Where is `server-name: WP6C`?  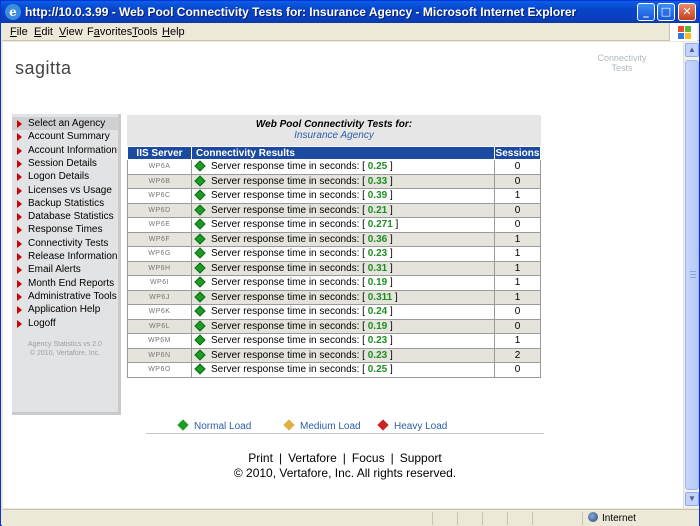 server-name: WP6C is located at coordinates (159, 196).